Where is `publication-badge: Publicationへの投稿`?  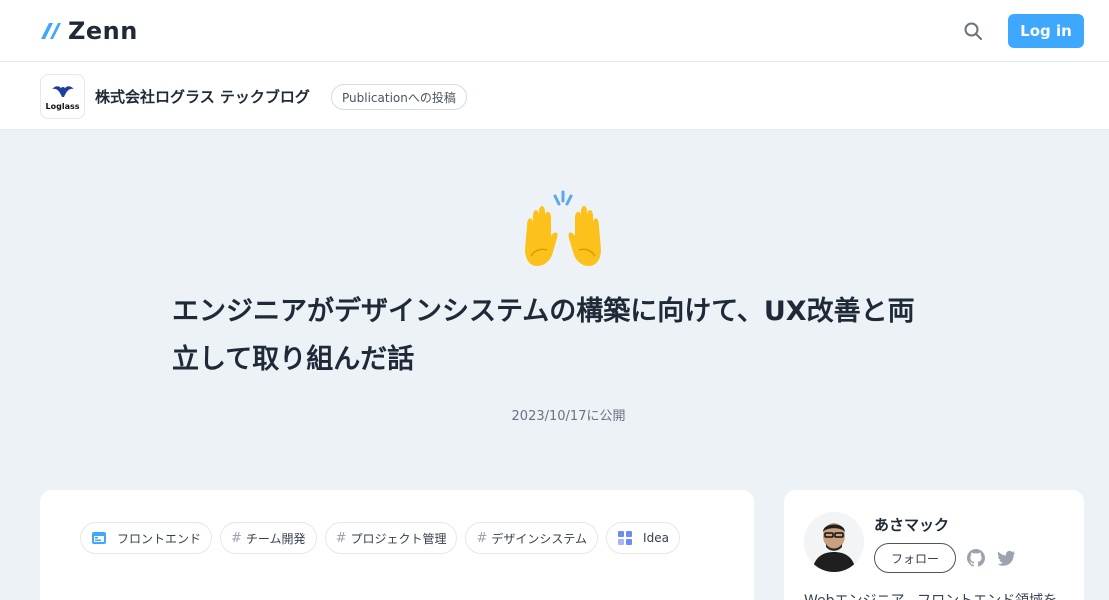 publication-badge: Publicationへの投稿 is located at coordinates (399, 97).